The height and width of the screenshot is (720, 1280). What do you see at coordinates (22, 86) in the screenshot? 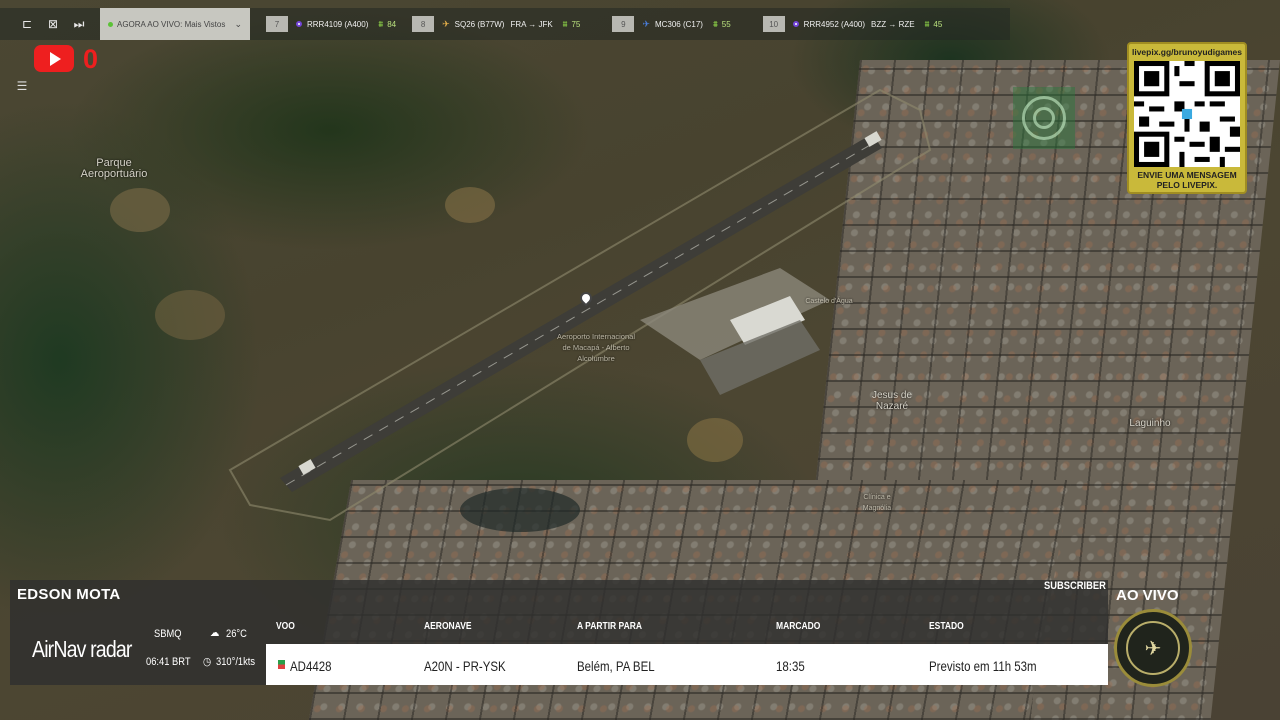
I see `list-icon: ☰` at bounding box center [22, 86].